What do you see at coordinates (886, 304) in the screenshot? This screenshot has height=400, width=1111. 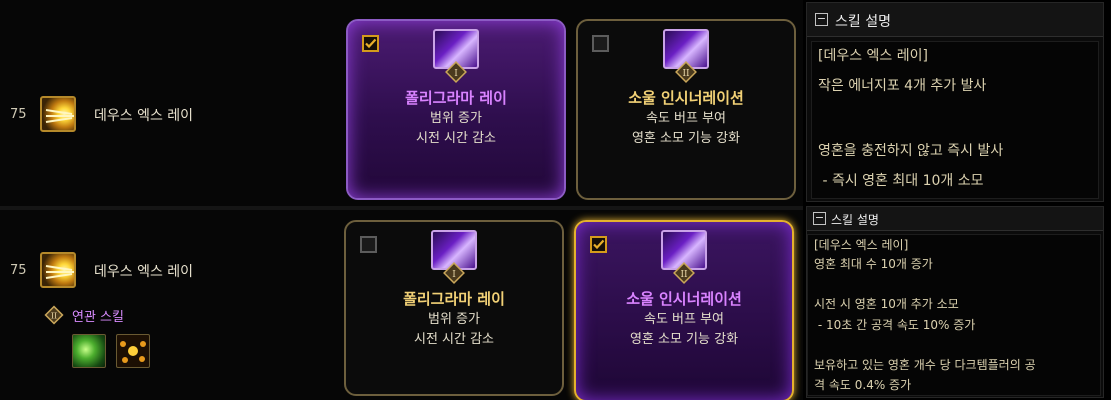 I see `description-line: 시전 시 영혼 10개 추가 소모` at bounding box center [886, 304].